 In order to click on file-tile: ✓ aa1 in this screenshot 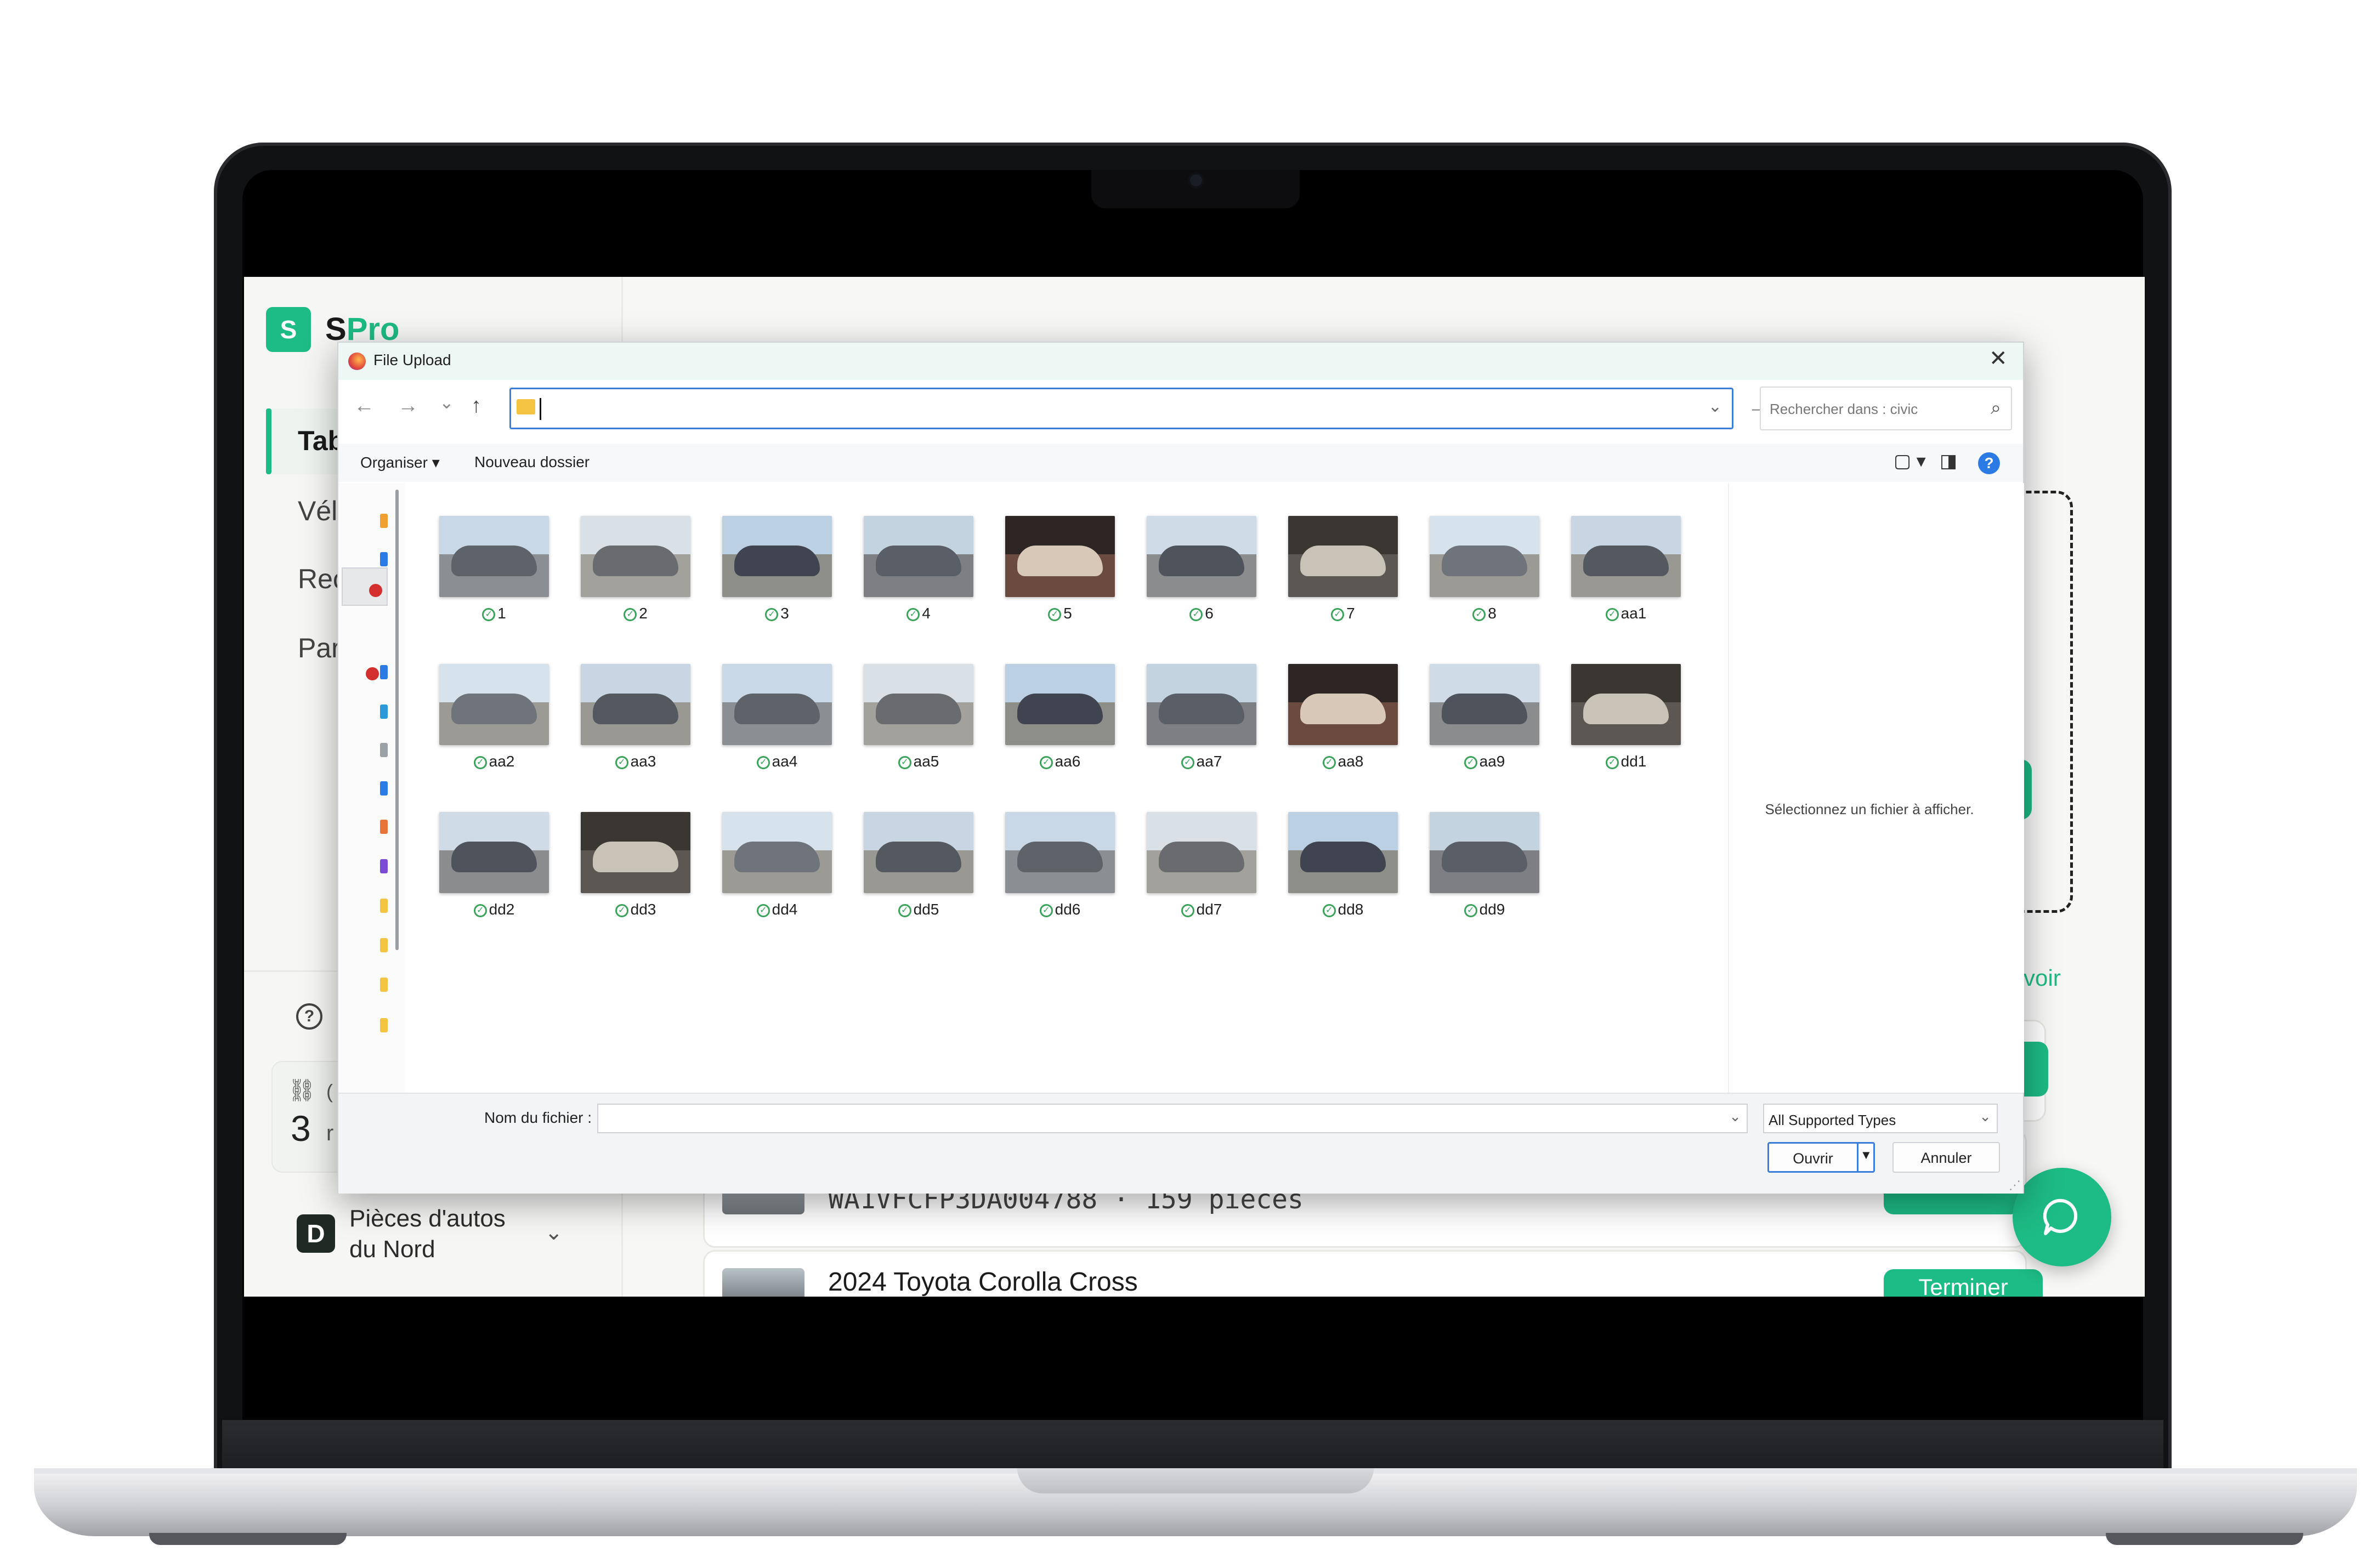, I will do `click(1626, 571)`.